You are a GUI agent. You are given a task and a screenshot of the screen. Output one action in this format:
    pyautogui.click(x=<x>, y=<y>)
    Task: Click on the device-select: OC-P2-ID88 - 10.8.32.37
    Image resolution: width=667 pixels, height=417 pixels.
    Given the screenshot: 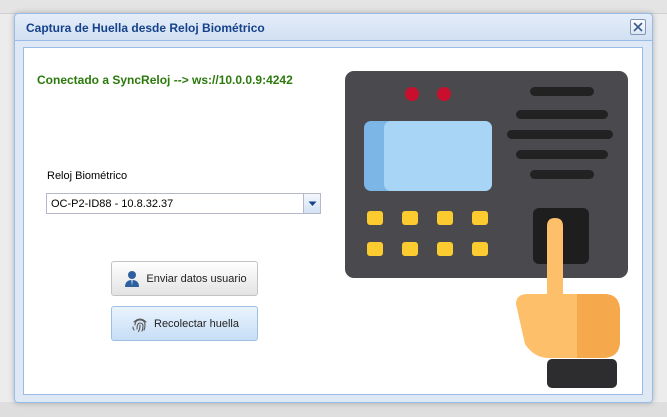 What is the action you would take?
    pyautogui.click(x=183, y=203)
    